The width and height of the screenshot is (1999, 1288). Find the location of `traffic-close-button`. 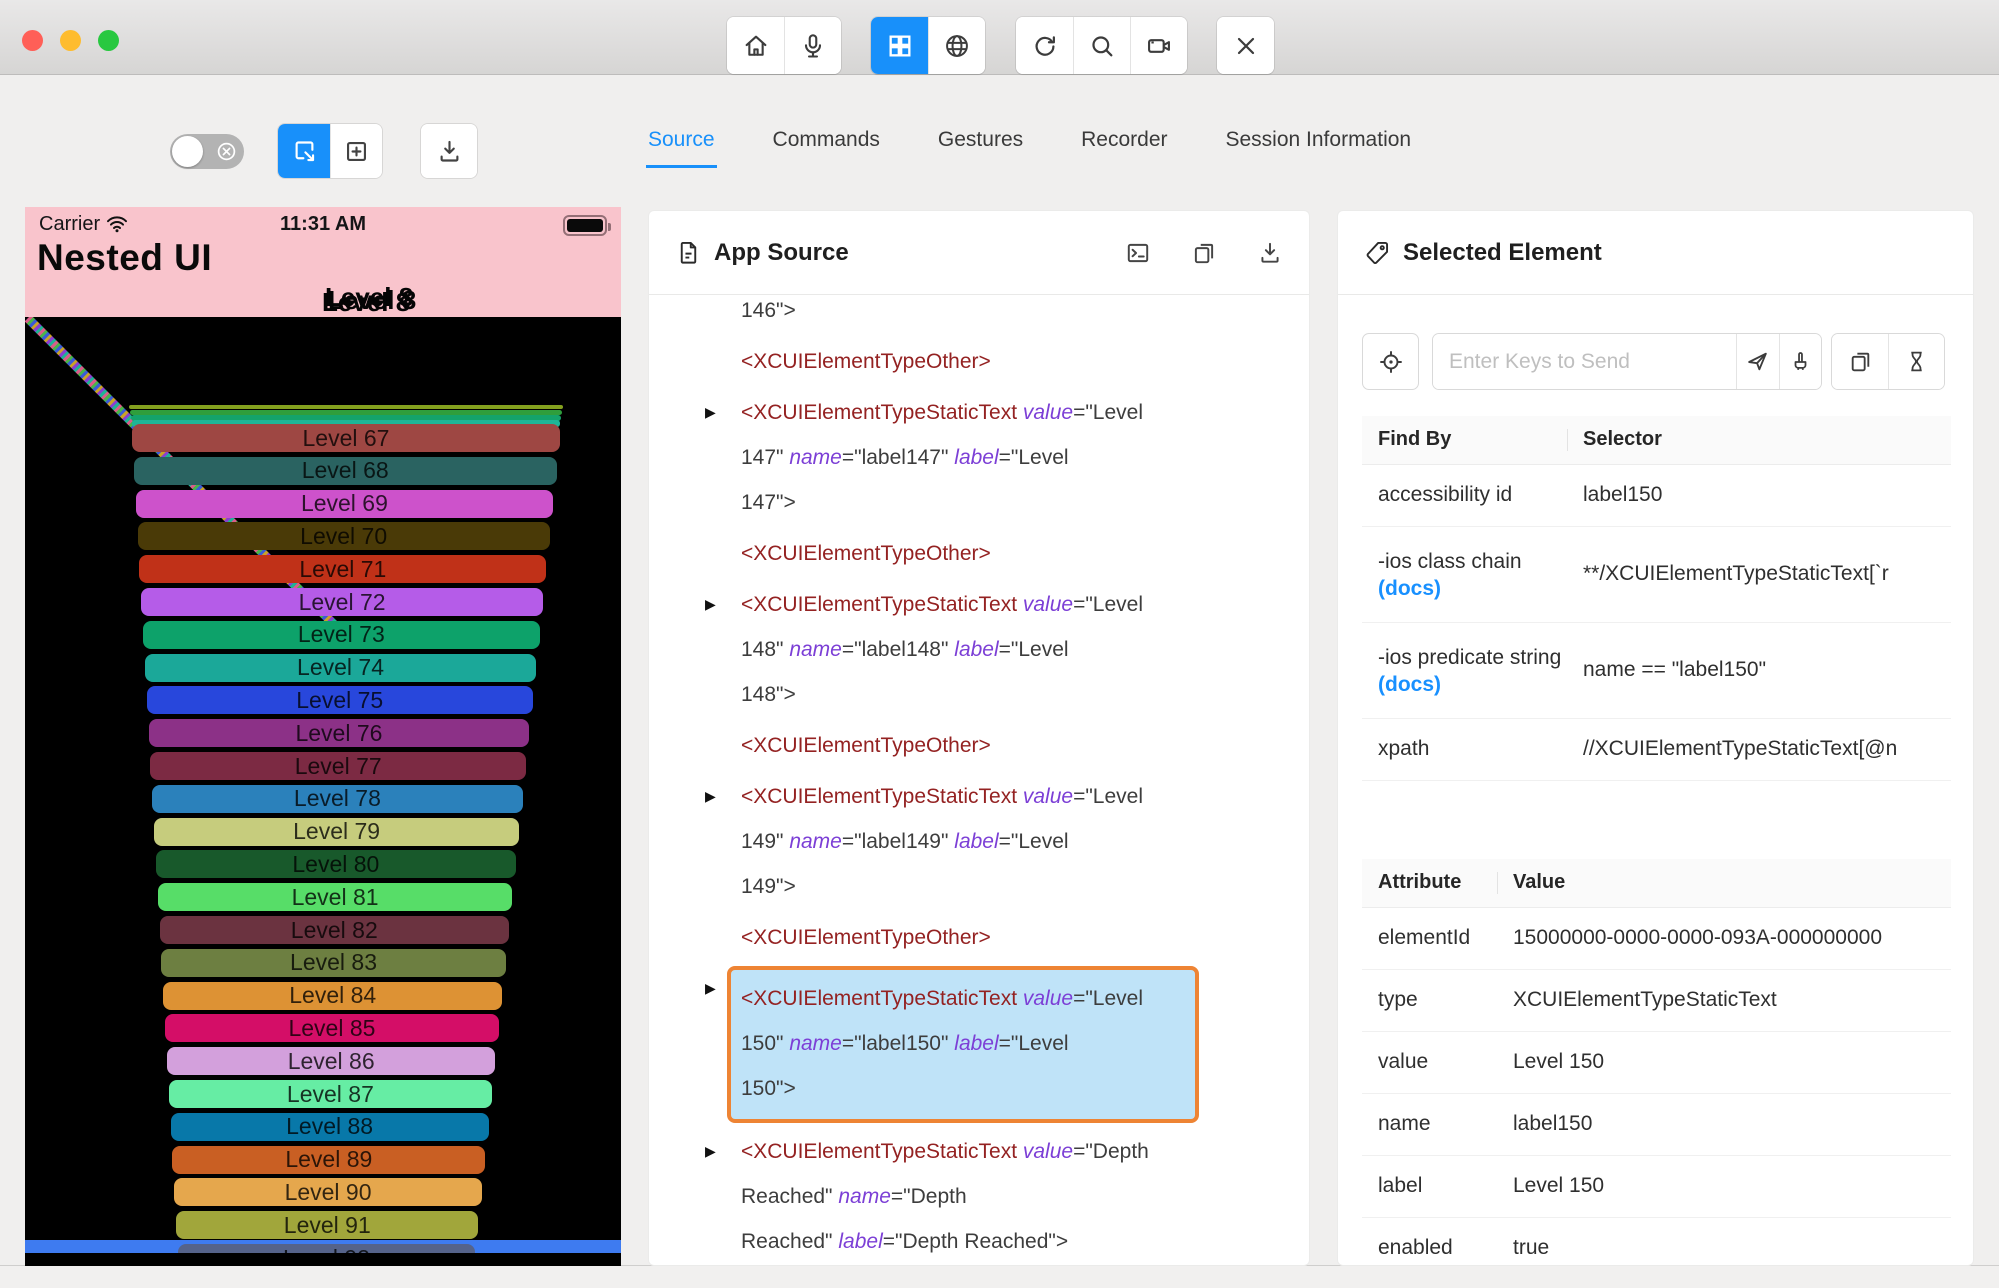

traffic-close-button is located at coordinates (32, 40).